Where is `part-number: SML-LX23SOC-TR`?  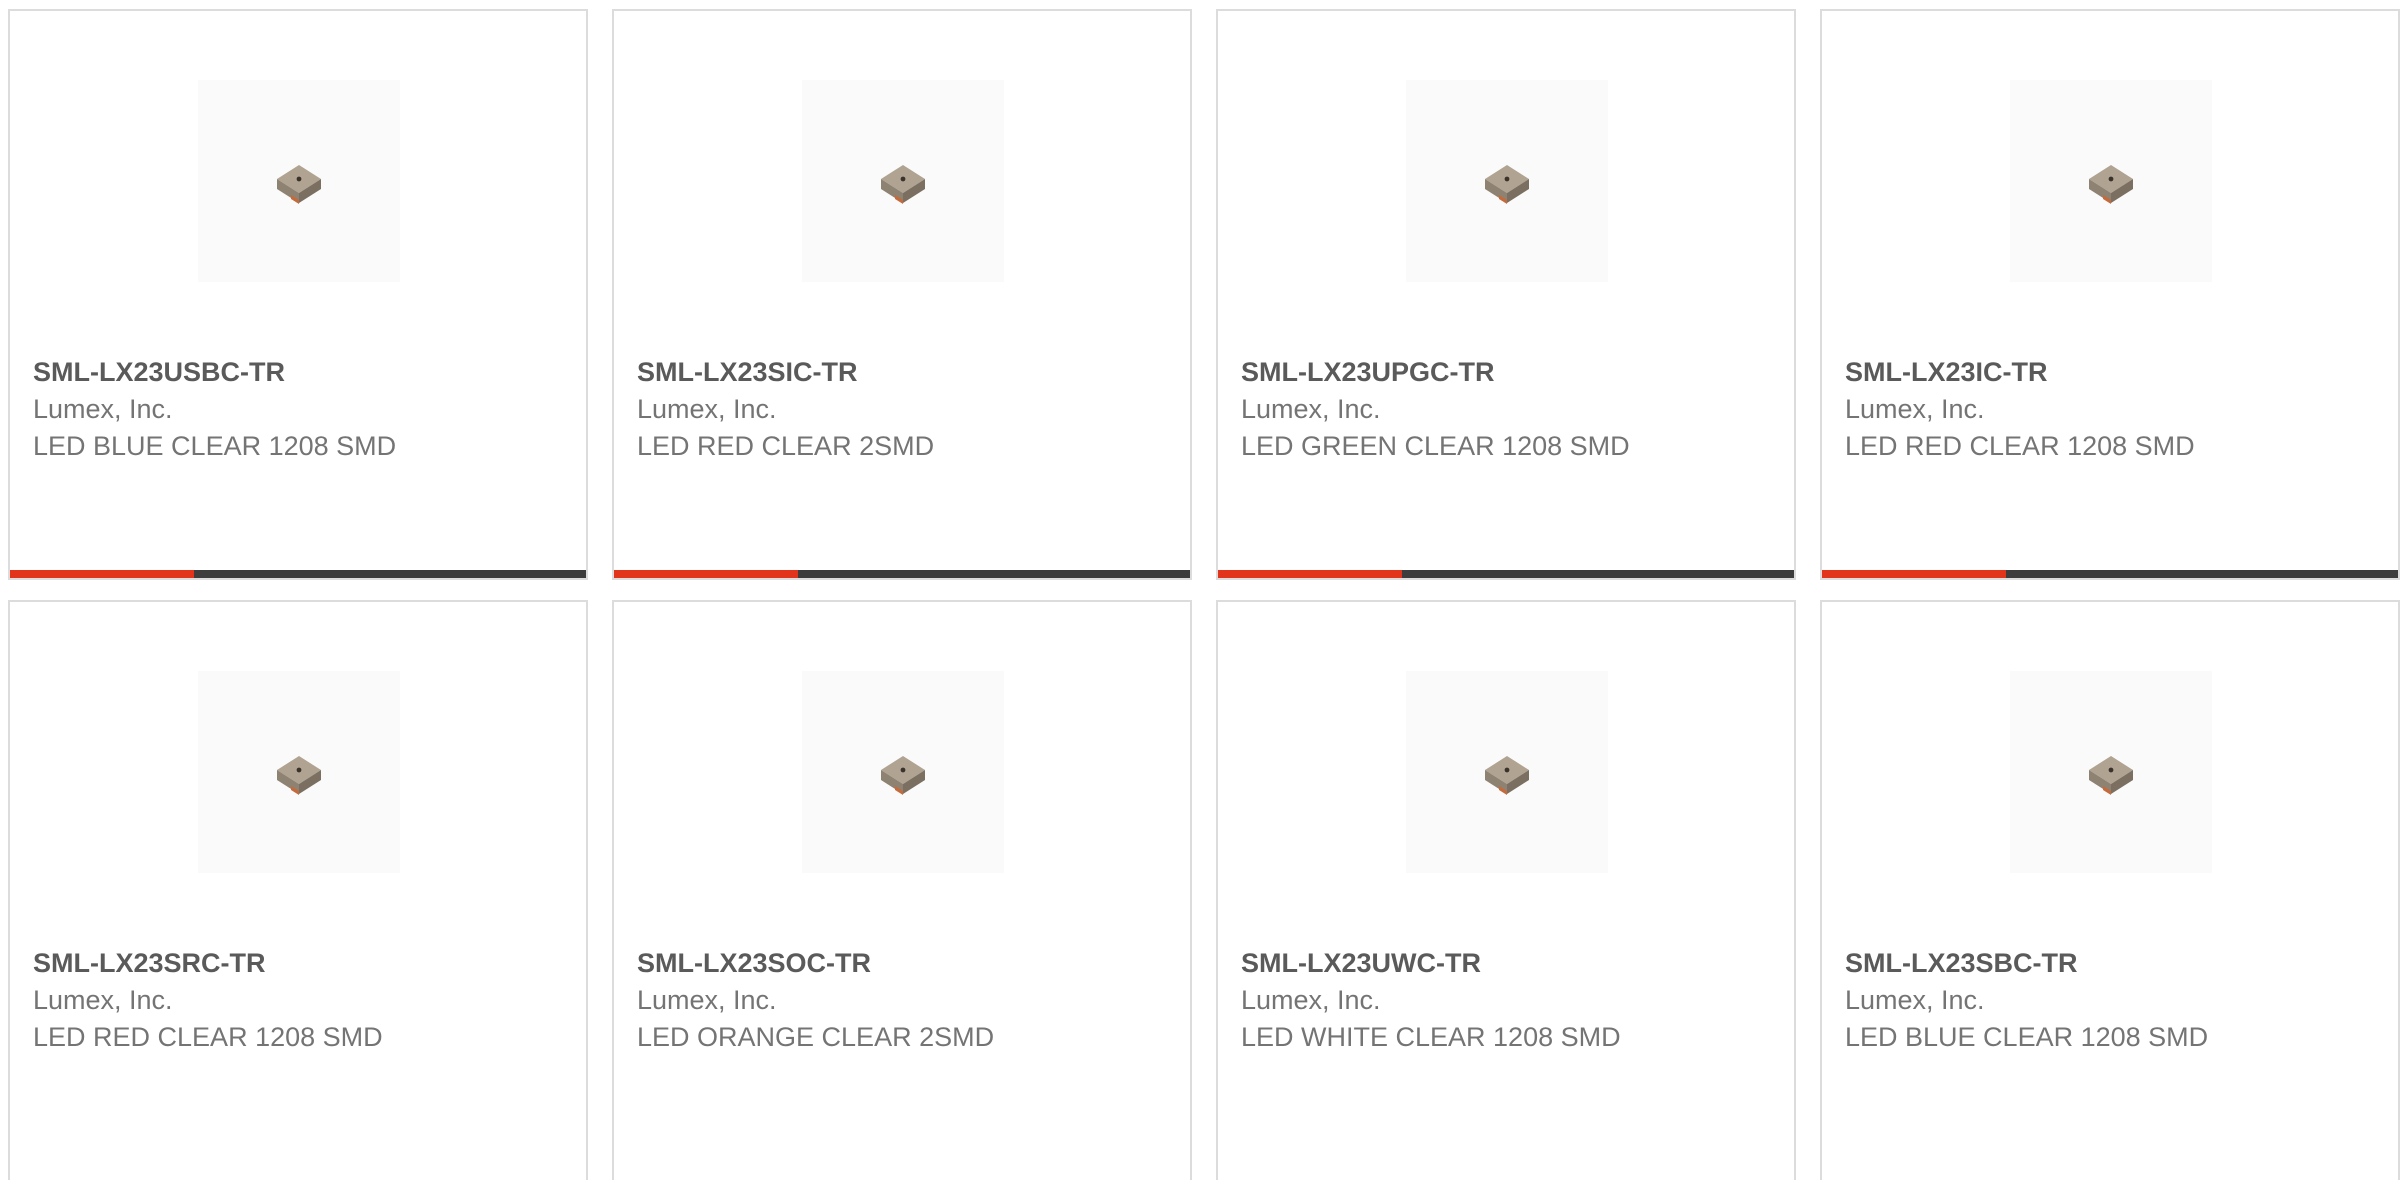
part-number: SML-LX23SOC-TR is located at coordinates (903, 963).